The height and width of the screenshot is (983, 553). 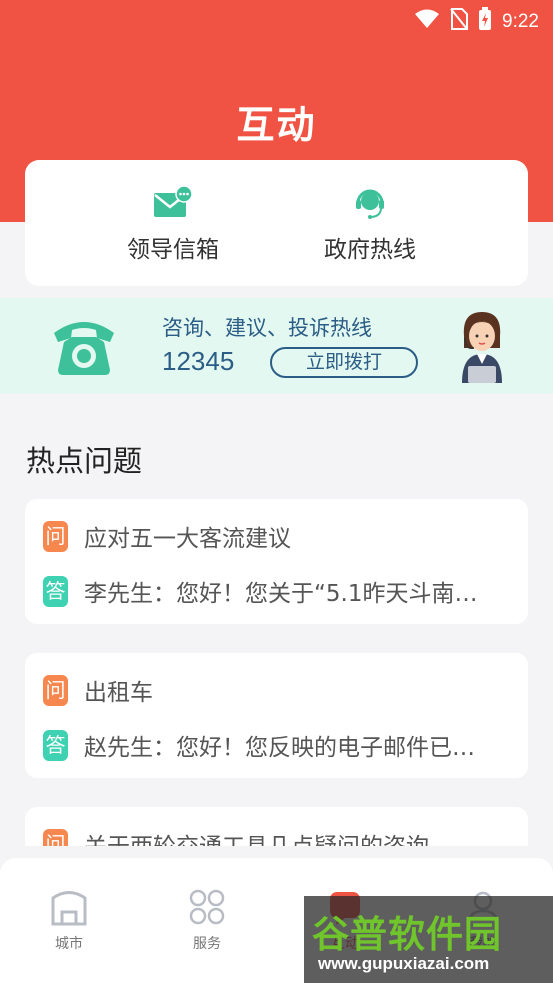 What do you see at coordinates (187, 539) in the screenshot?
I see `question-text: 应对五一大客流建议` at bounding box center [187, 539].